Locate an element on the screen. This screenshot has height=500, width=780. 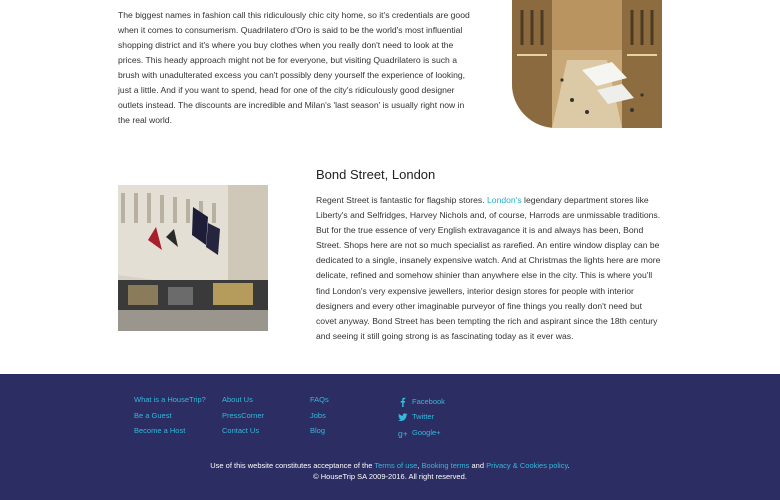
footer-link-twitter: Twitter is located at coordinates (421, 418).